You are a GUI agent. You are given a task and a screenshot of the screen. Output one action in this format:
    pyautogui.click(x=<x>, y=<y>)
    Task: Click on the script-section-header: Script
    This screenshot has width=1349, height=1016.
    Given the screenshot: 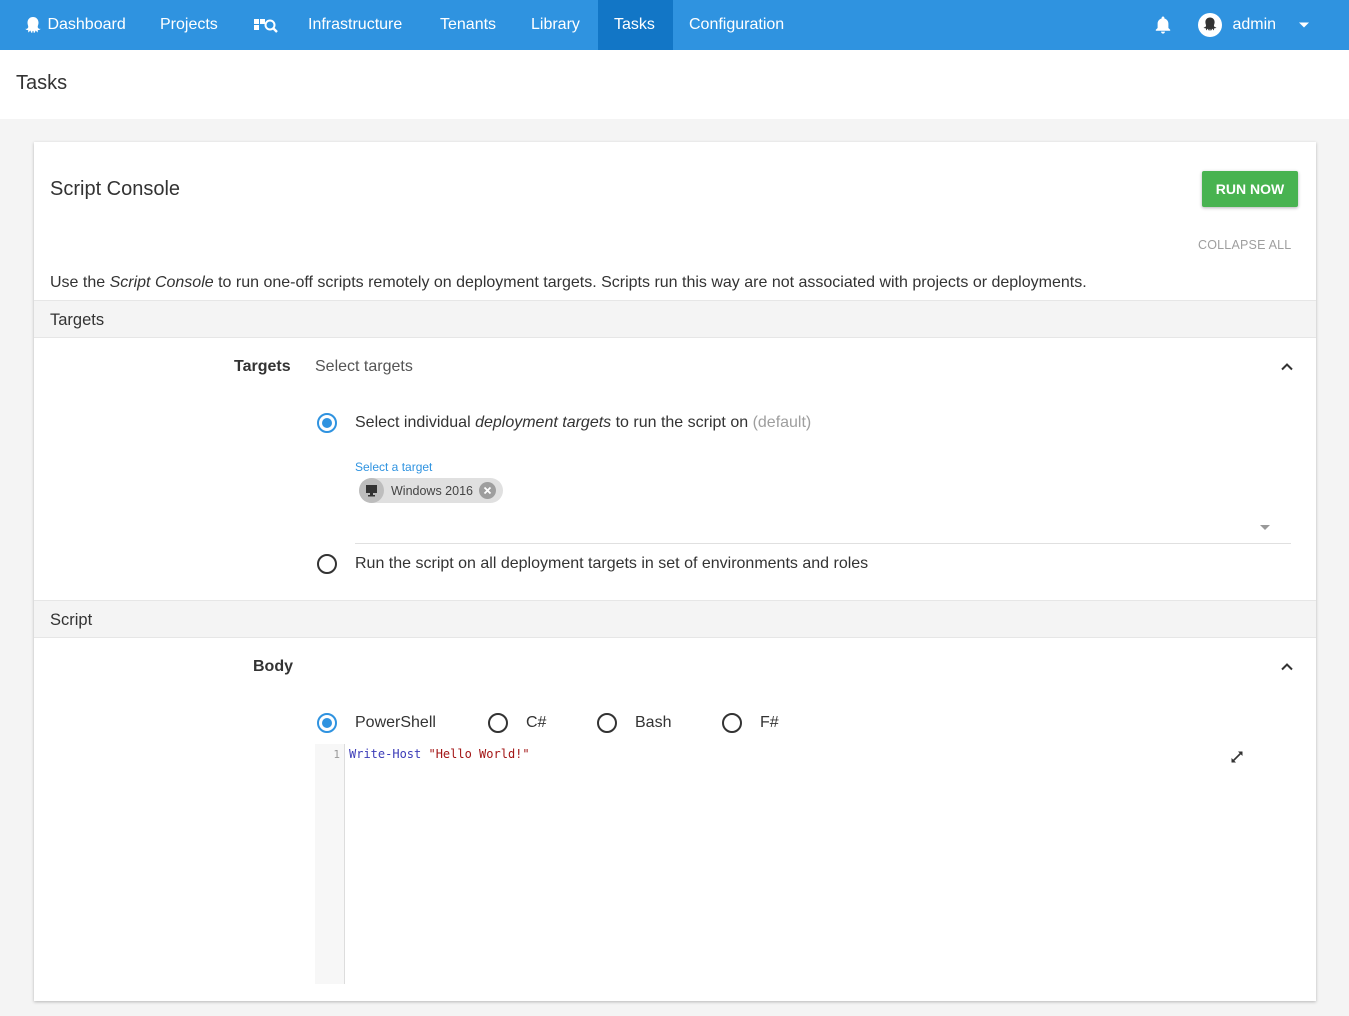 What is the action you would take?
    pyautogui.click(x=675, y=619)
    